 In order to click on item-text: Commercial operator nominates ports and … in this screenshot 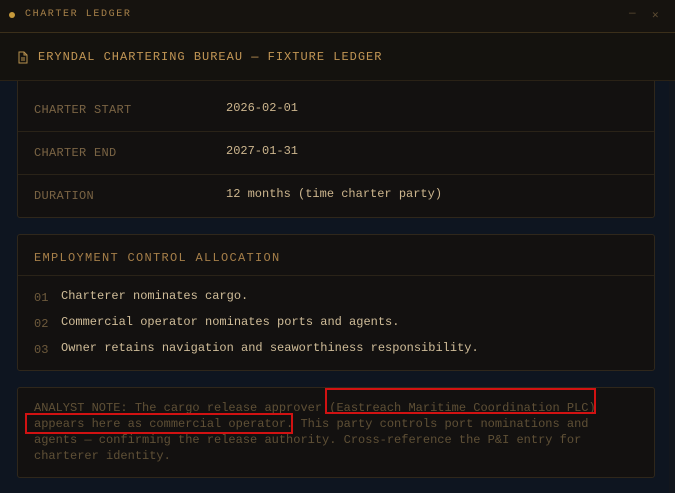, I will do `click(230, 322)`.